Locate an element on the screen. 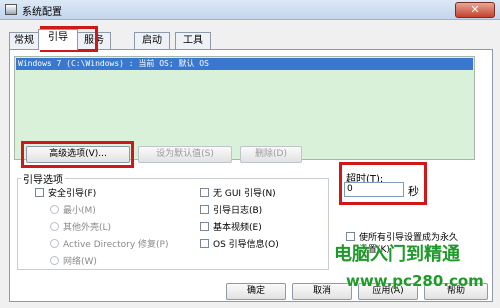  tab-boot: 引导 is located at coordinates (58, 39).